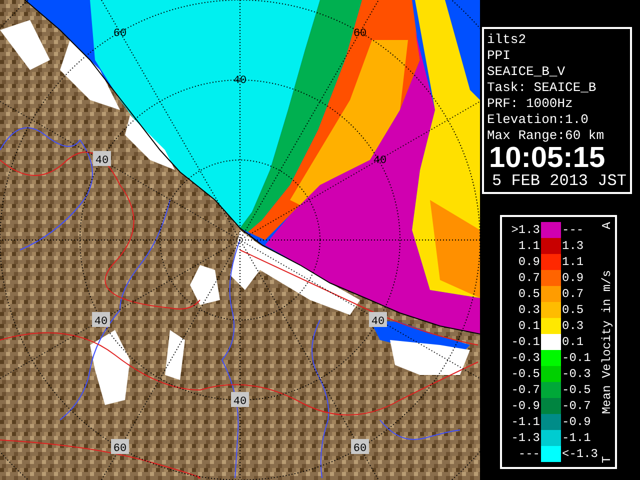 This screenshot has width=640, height=480. What do you see at coordinates (607, 342) in the screenshot?
I see `legend-title: Mean Velocity in m/s` at bounding box center [607, 342].